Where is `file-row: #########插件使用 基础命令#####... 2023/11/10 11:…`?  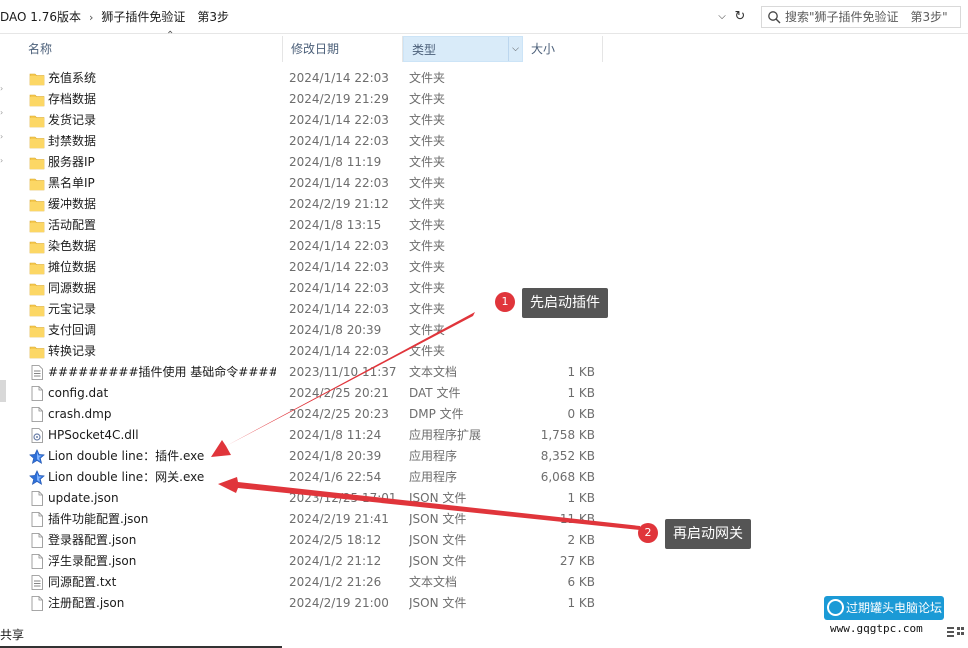 file-row: #########插件使用 基础命令#####... 2023/11/10 11:… is located at coordinates (320, 372).